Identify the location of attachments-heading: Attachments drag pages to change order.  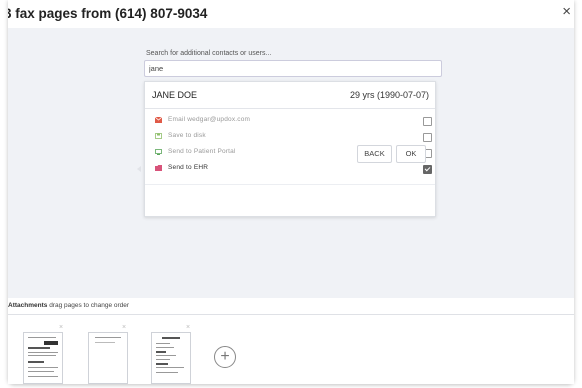
(68, 305).